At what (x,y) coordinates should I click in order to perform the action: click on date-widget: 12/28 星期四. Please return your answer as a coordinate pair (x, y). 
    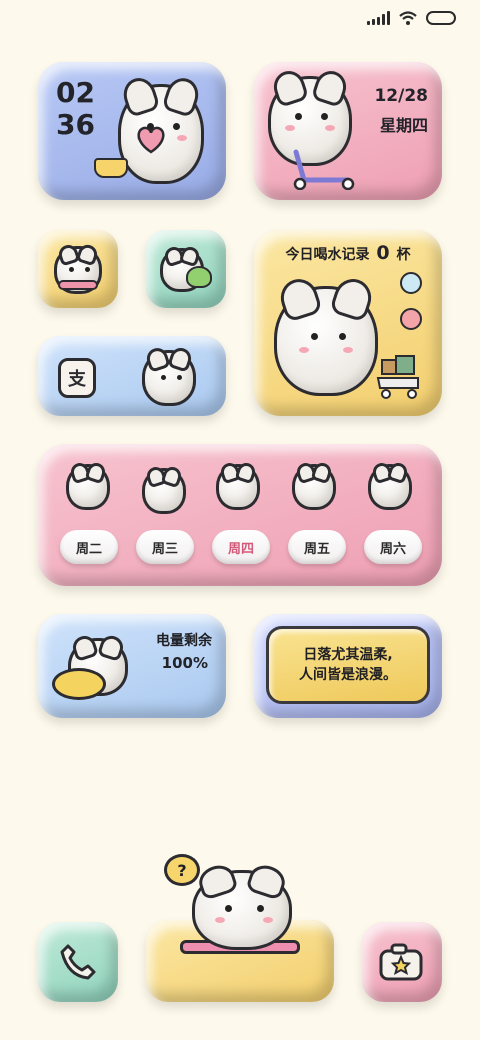
    Looking at the image, I should click on (348, 131).